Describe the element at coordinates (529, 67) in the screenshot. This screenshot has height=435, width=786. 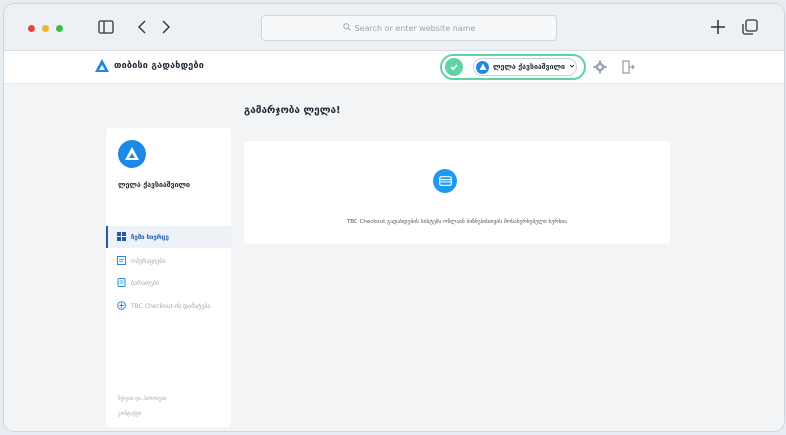
I see `user-menu-label: ლელა ქავსიაშვილი` at that location.